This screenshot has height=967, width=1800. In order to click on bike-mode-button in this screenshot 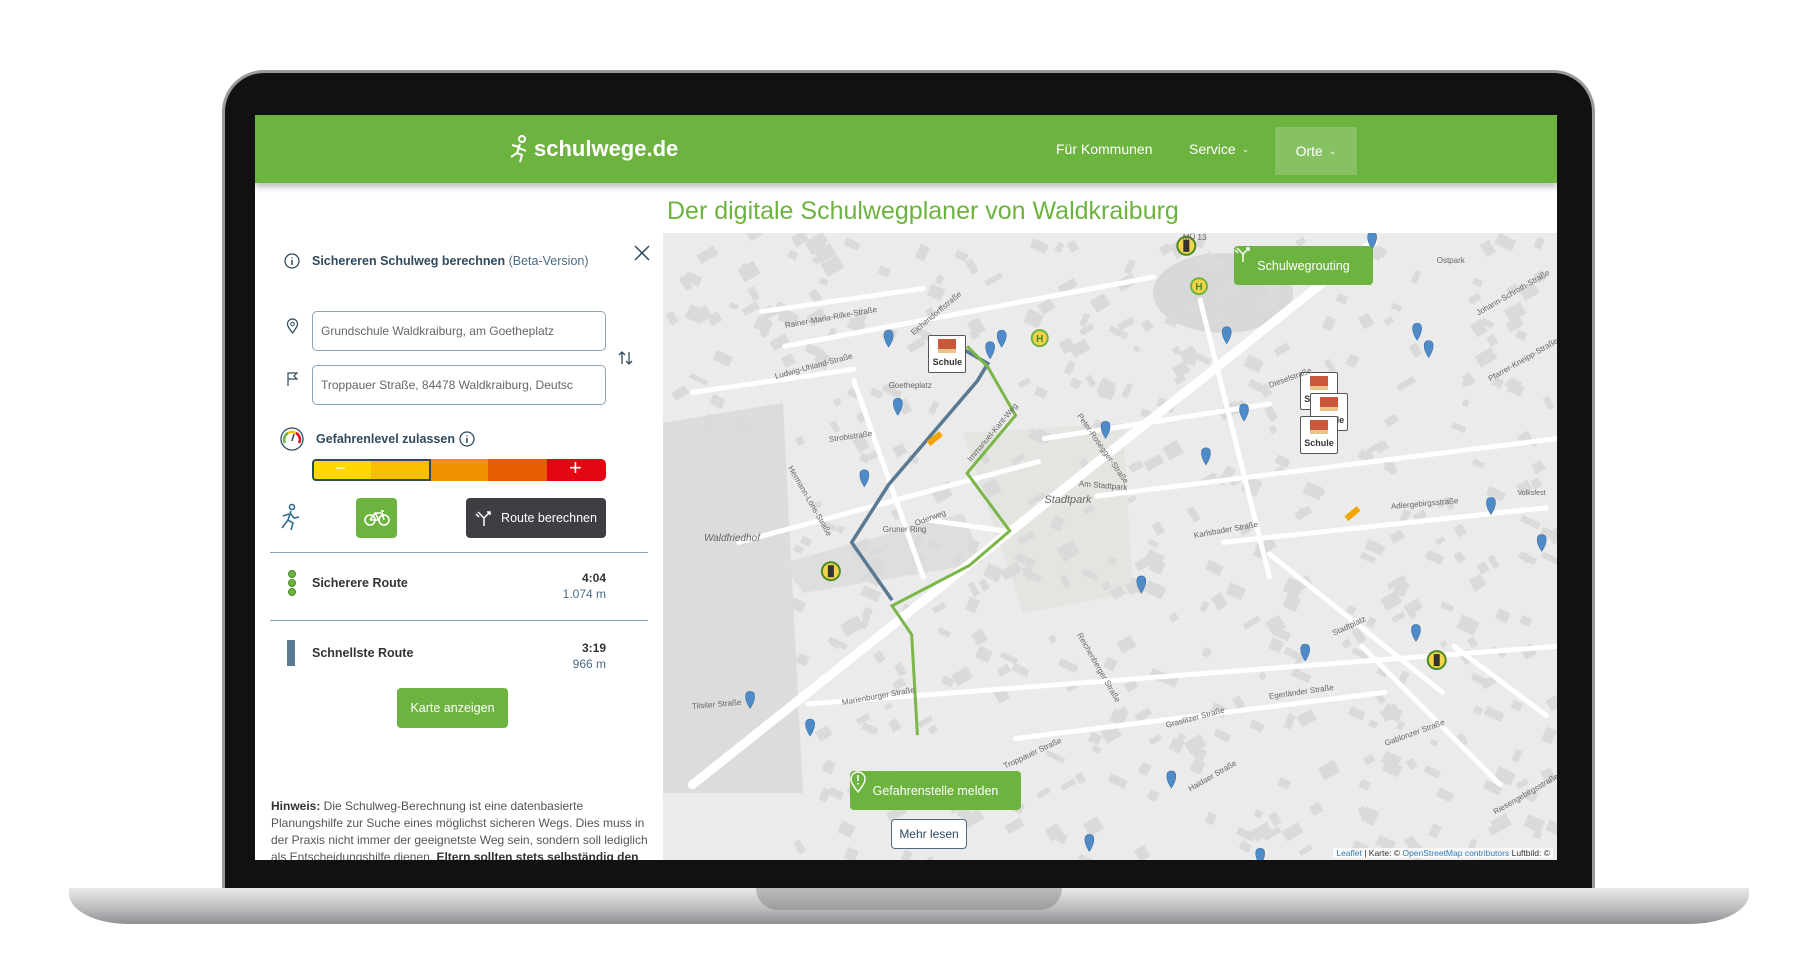, I will do `click(376, 518)`.